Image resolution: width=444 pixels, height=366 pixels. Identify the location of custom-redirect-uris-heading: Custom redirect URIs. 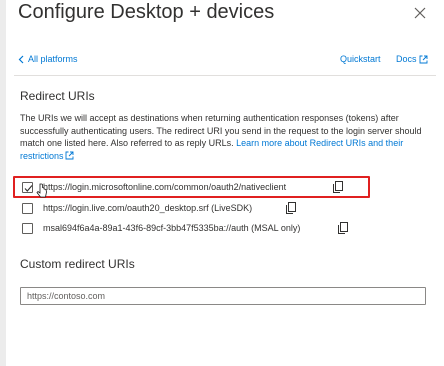
(77, 264).